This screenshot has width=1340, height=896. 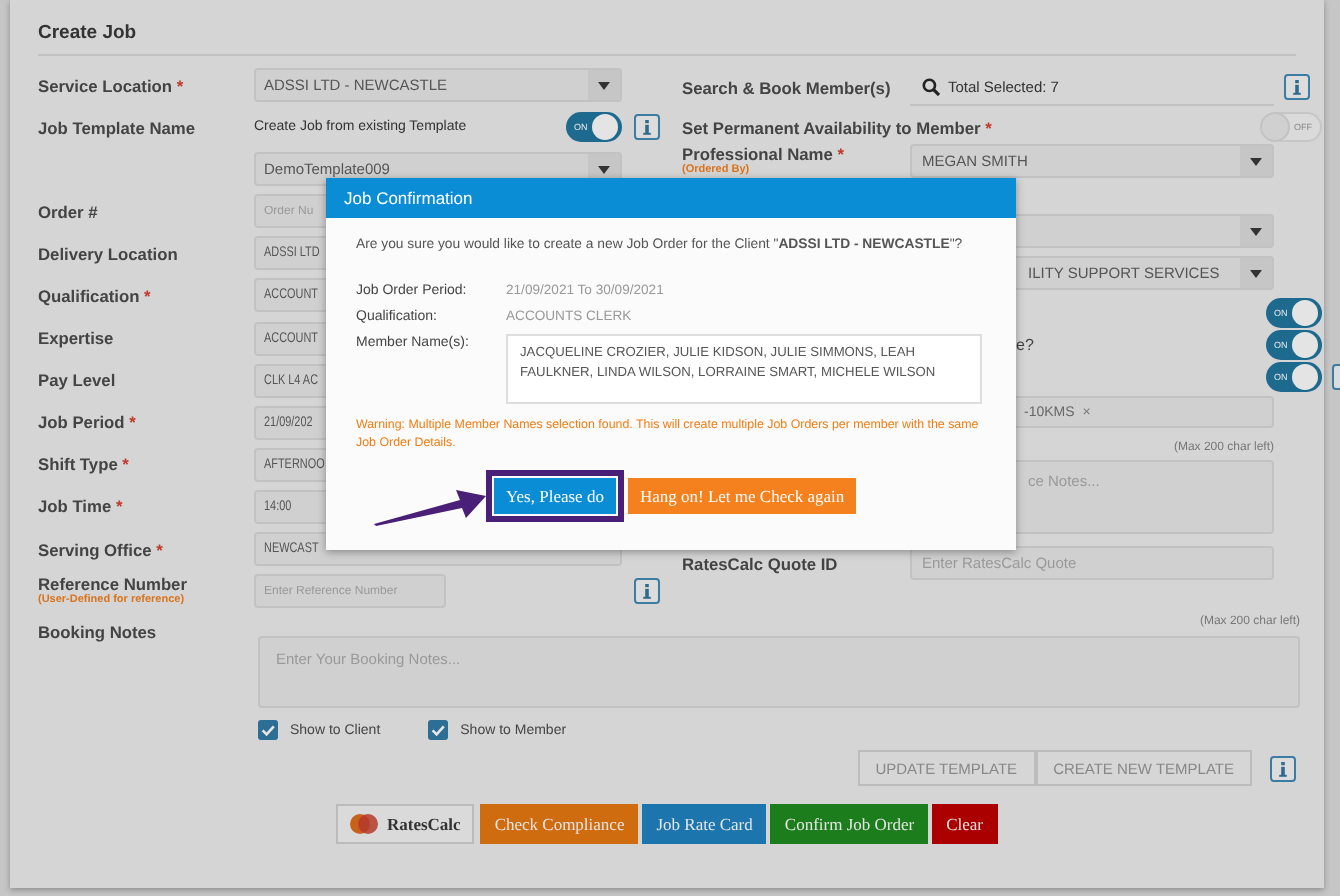 I want to click on field-label: Job Template Name, so click(x=117, y=127).